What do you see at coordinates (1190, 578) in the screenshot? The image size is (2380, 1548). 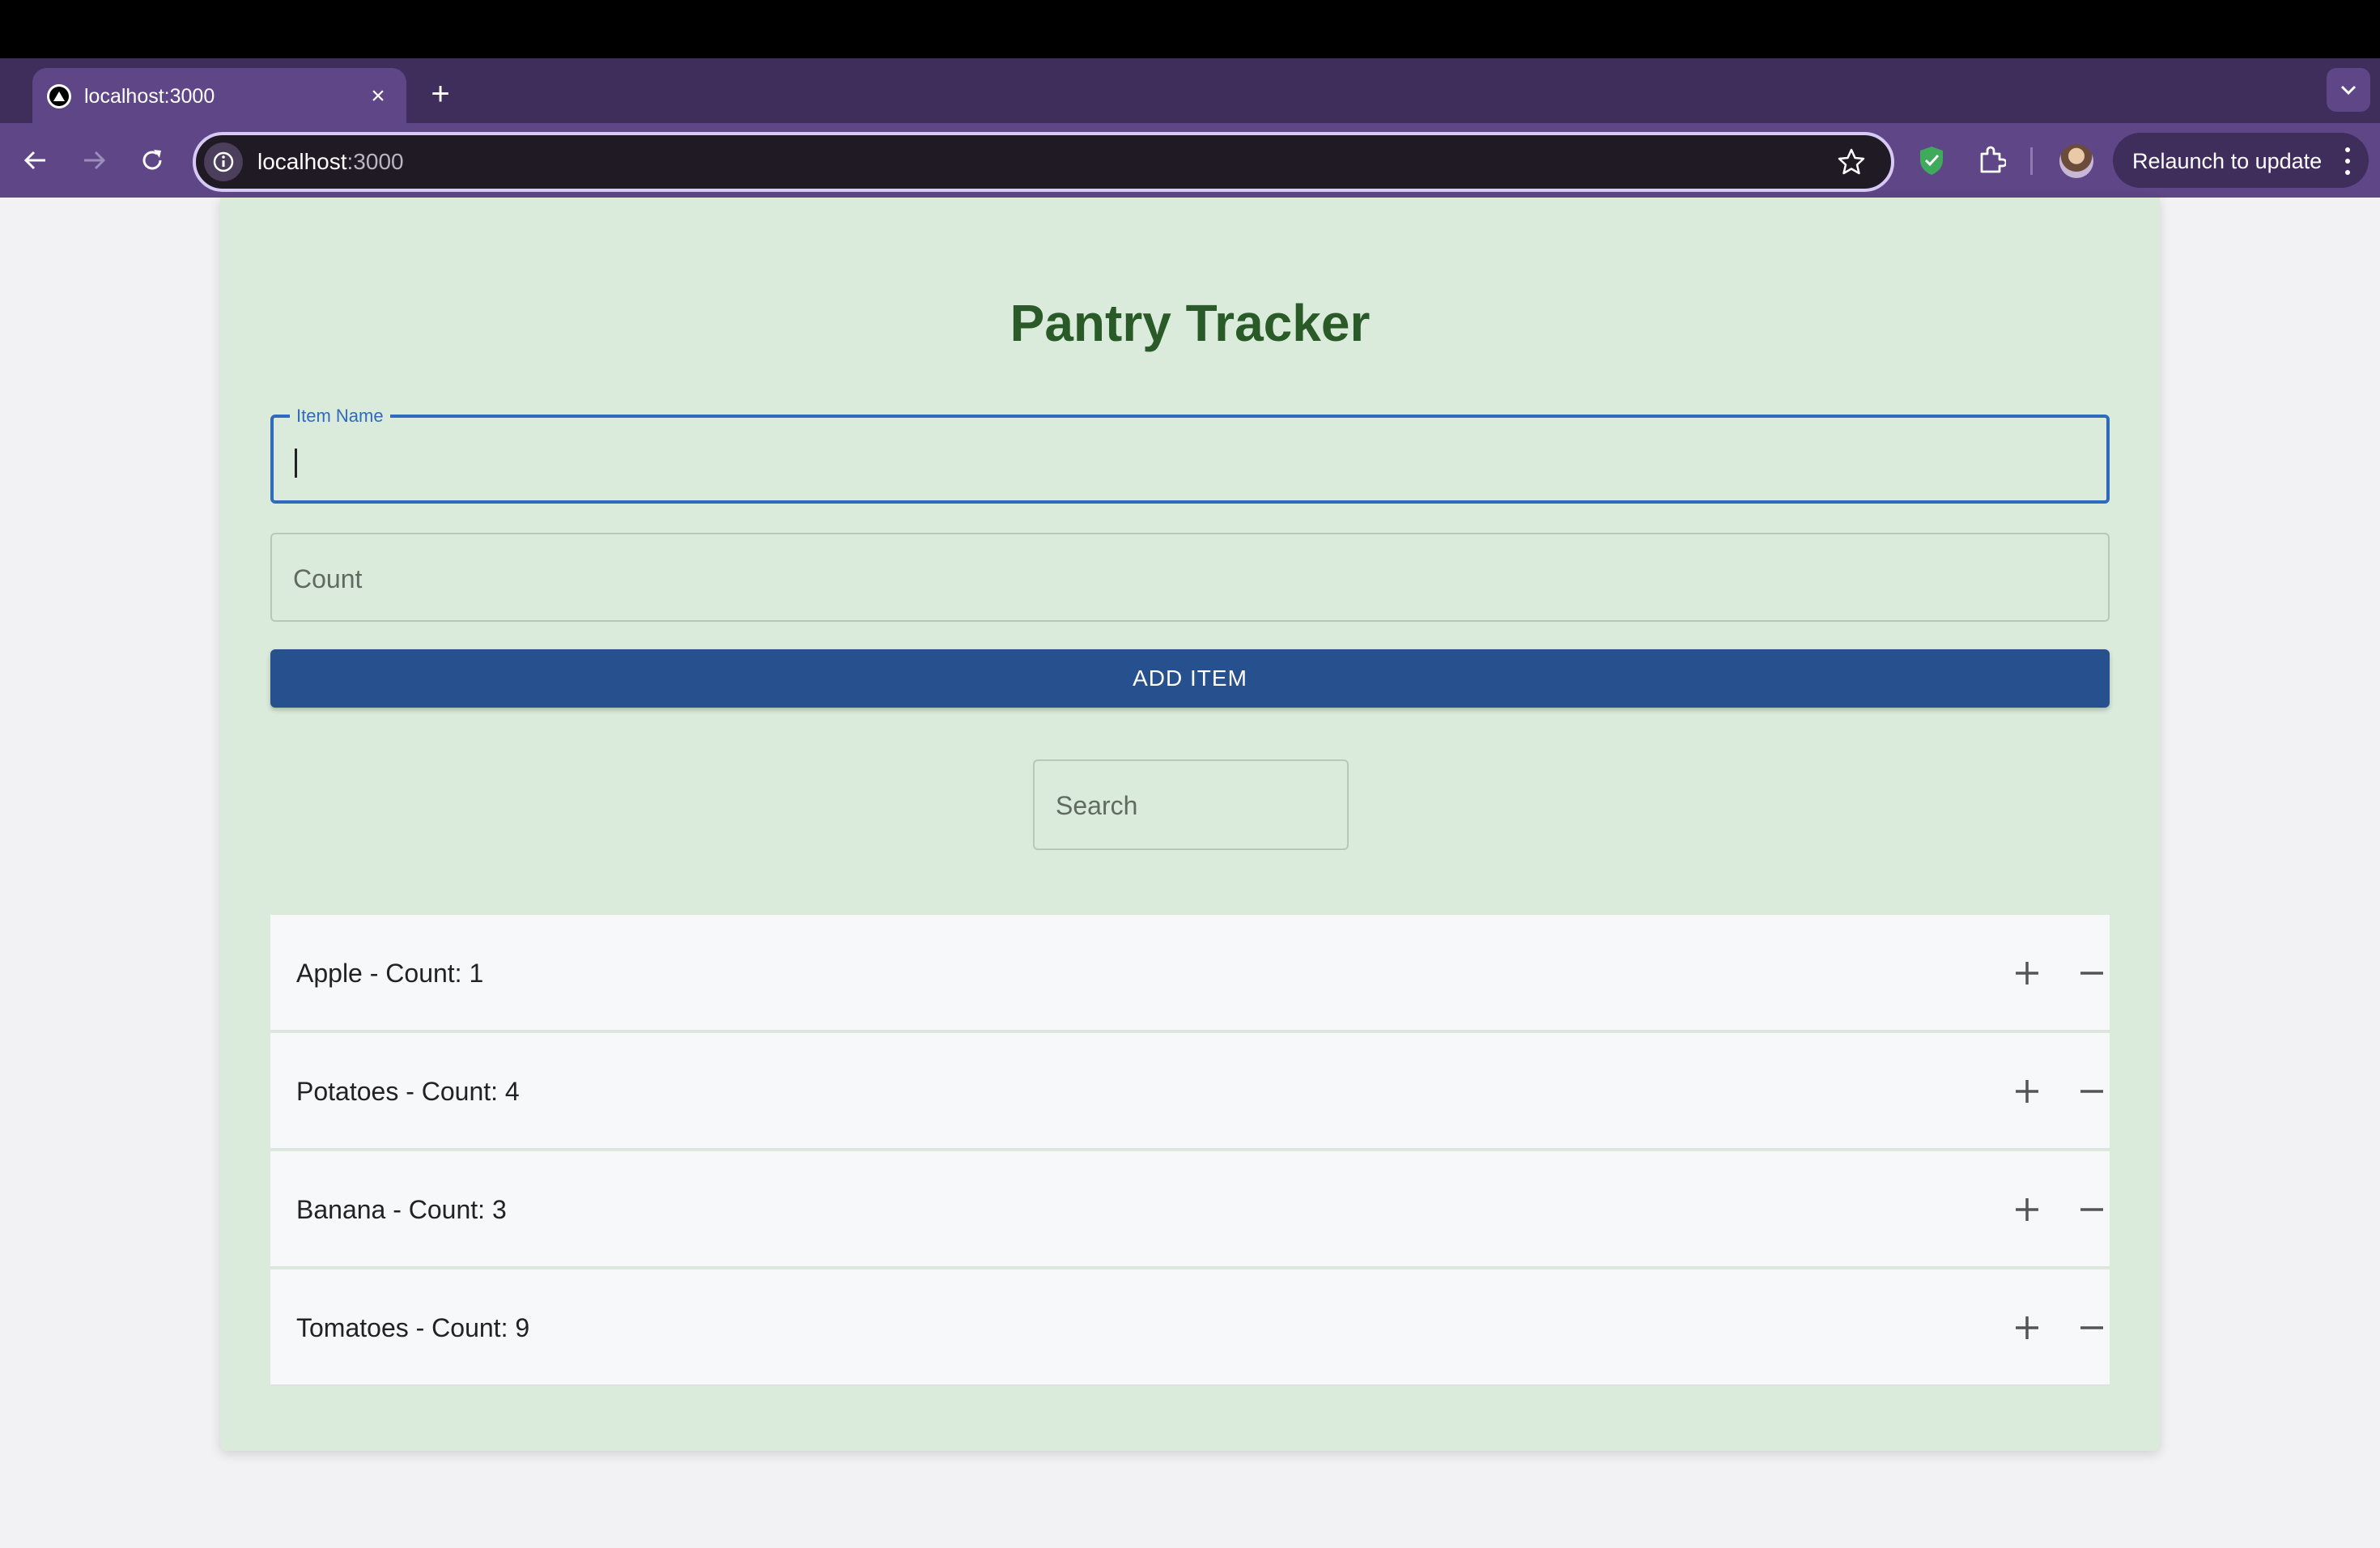 I see `count-field: Count` at bounding box center [1190, 578].